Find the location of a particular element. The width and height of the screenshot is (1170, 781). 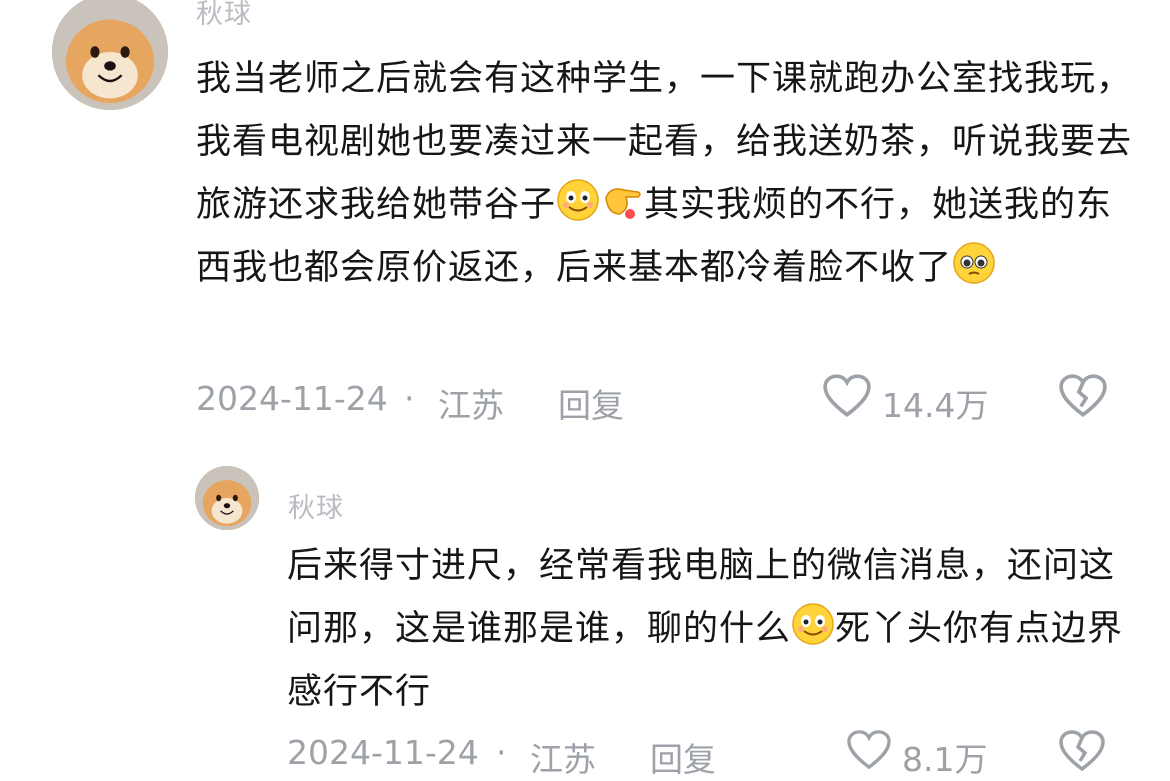

pointing-hand-emoji-icon is located at coordinates (622, 200).